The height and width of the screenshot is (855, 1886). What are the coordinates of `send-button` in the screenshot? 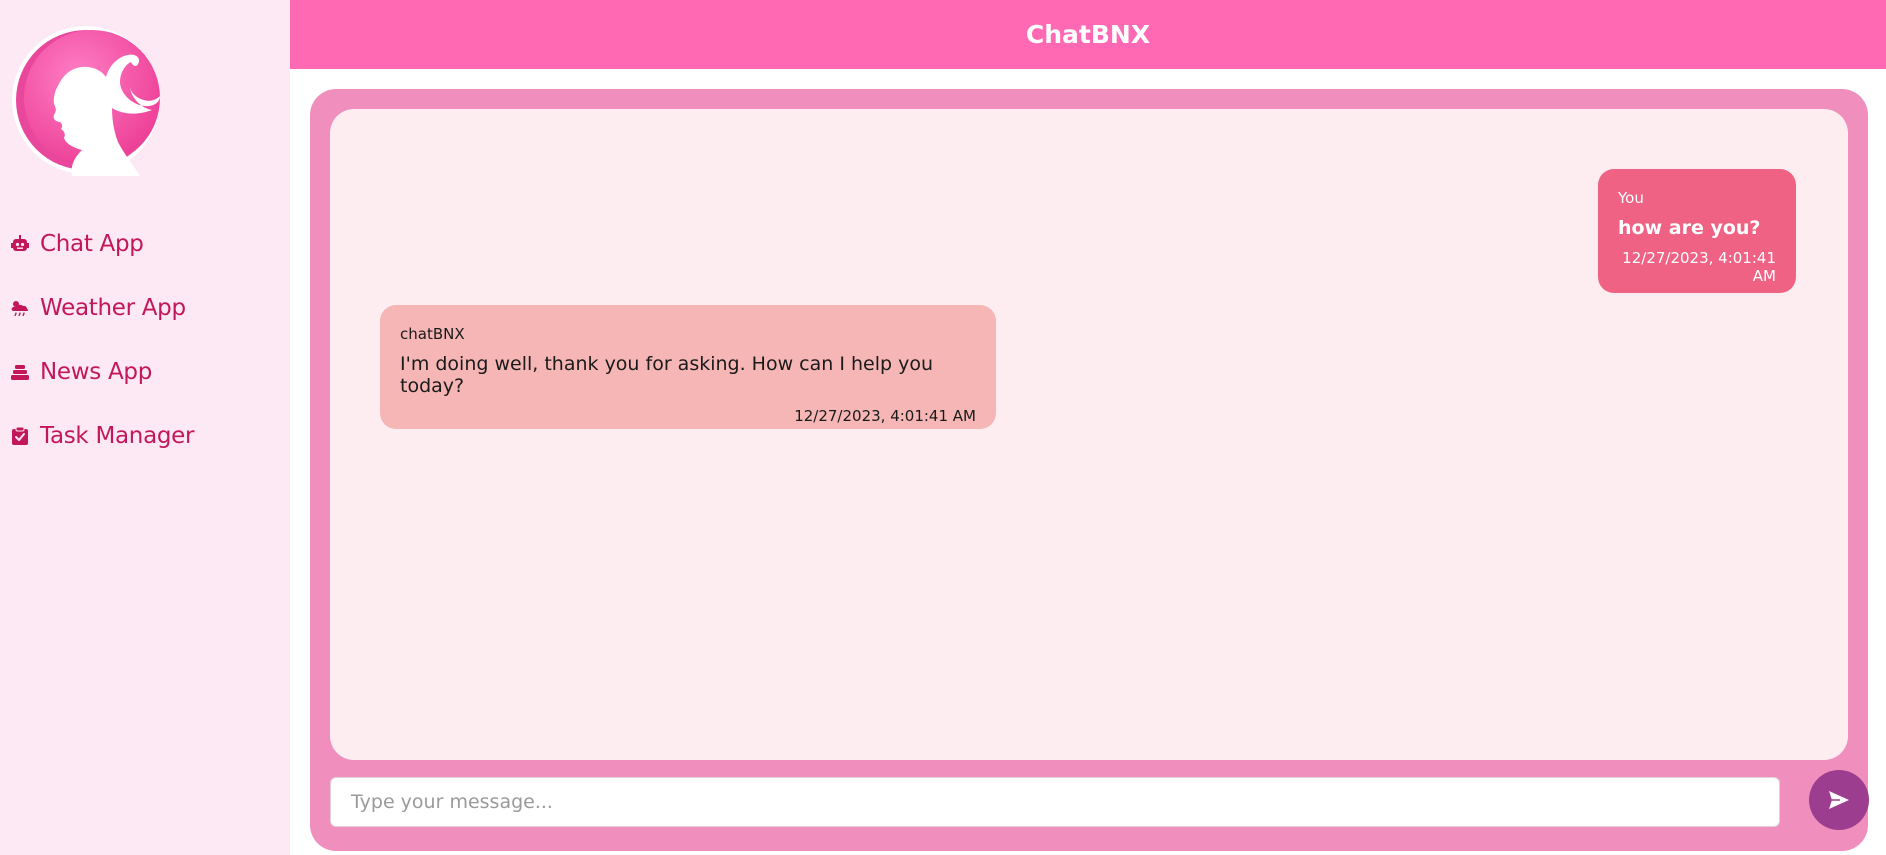 It's located at (1839, 800).